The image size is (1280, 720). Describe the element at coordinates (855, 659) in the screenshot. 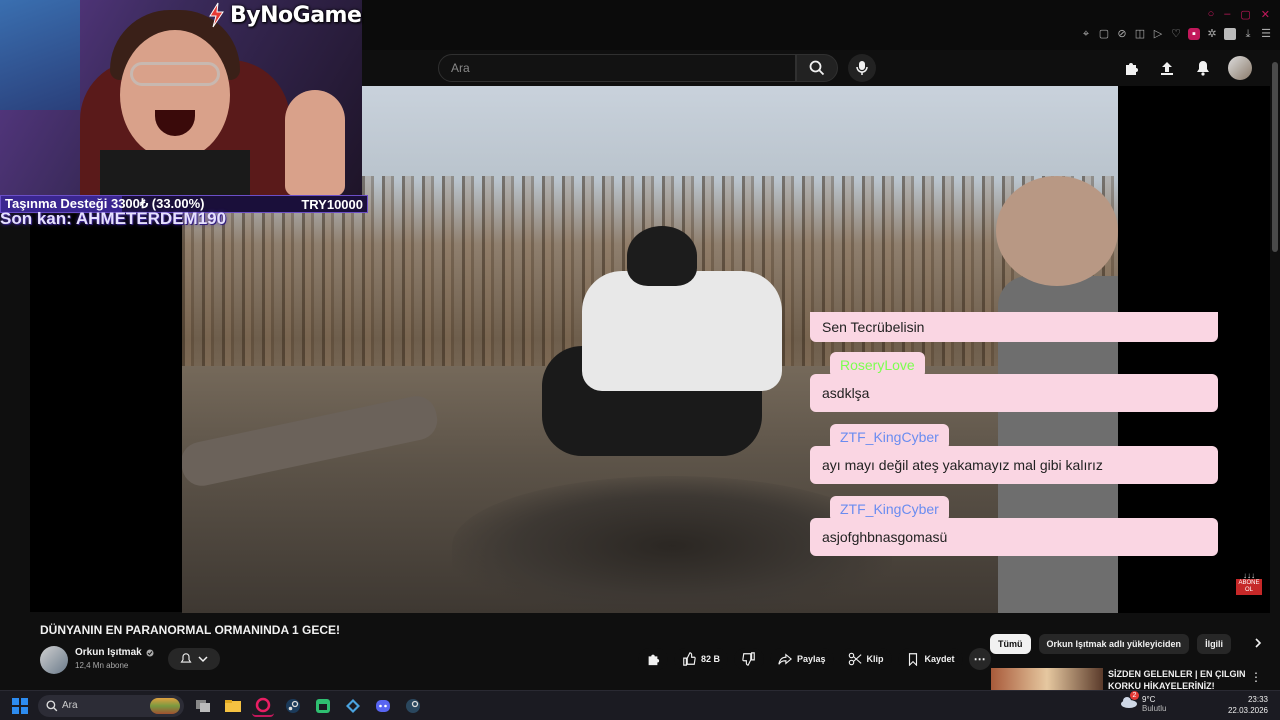

I see `scissors-icon` at that location.